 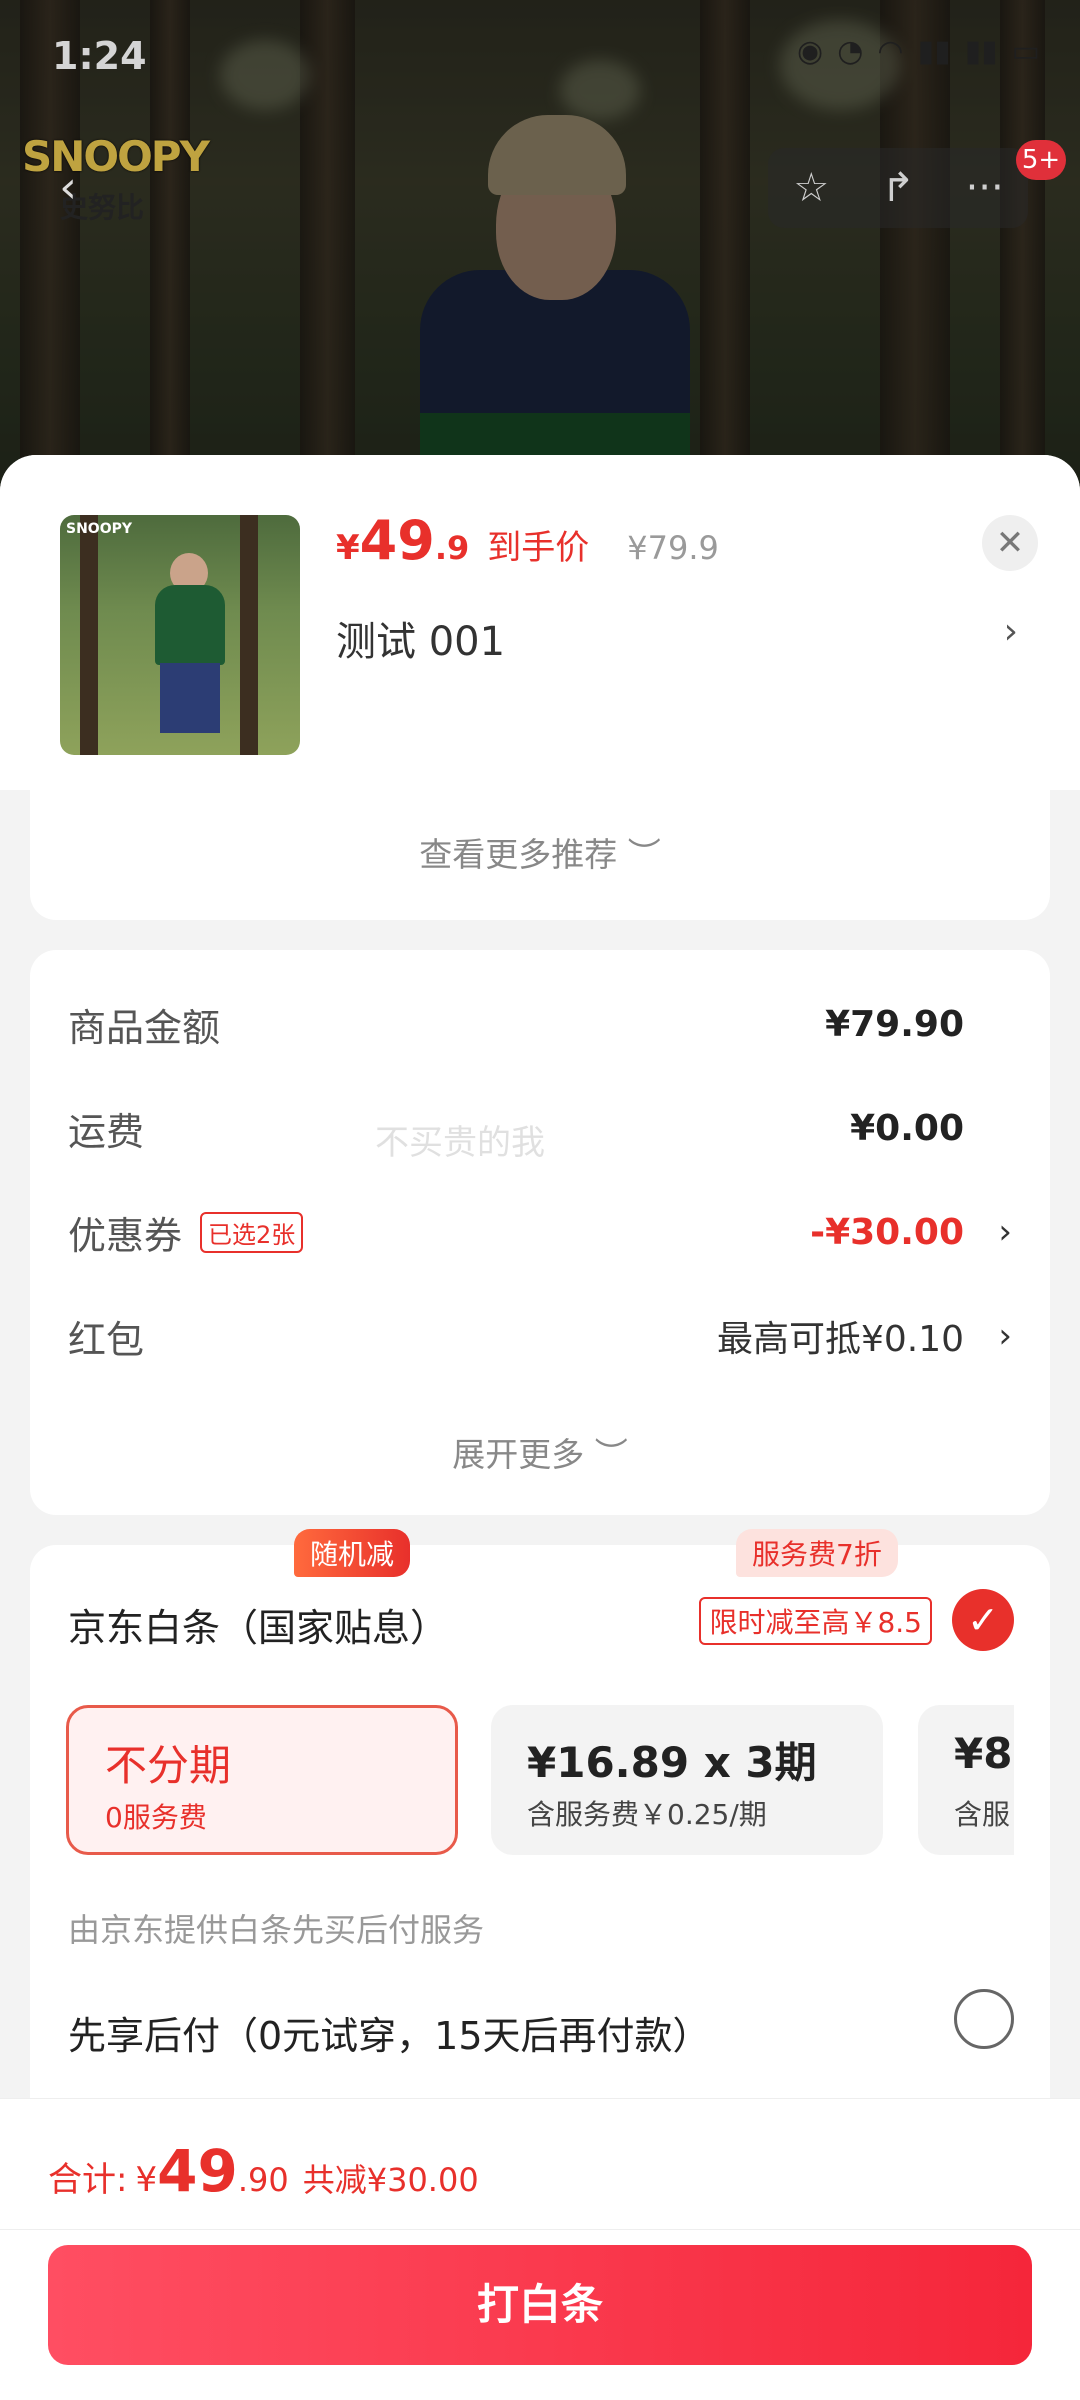 What do you see at coordinates (144, 1027) in the screenshot?
I see `goods-amount-label: 商品金额` at bounding box center [144, 1027].